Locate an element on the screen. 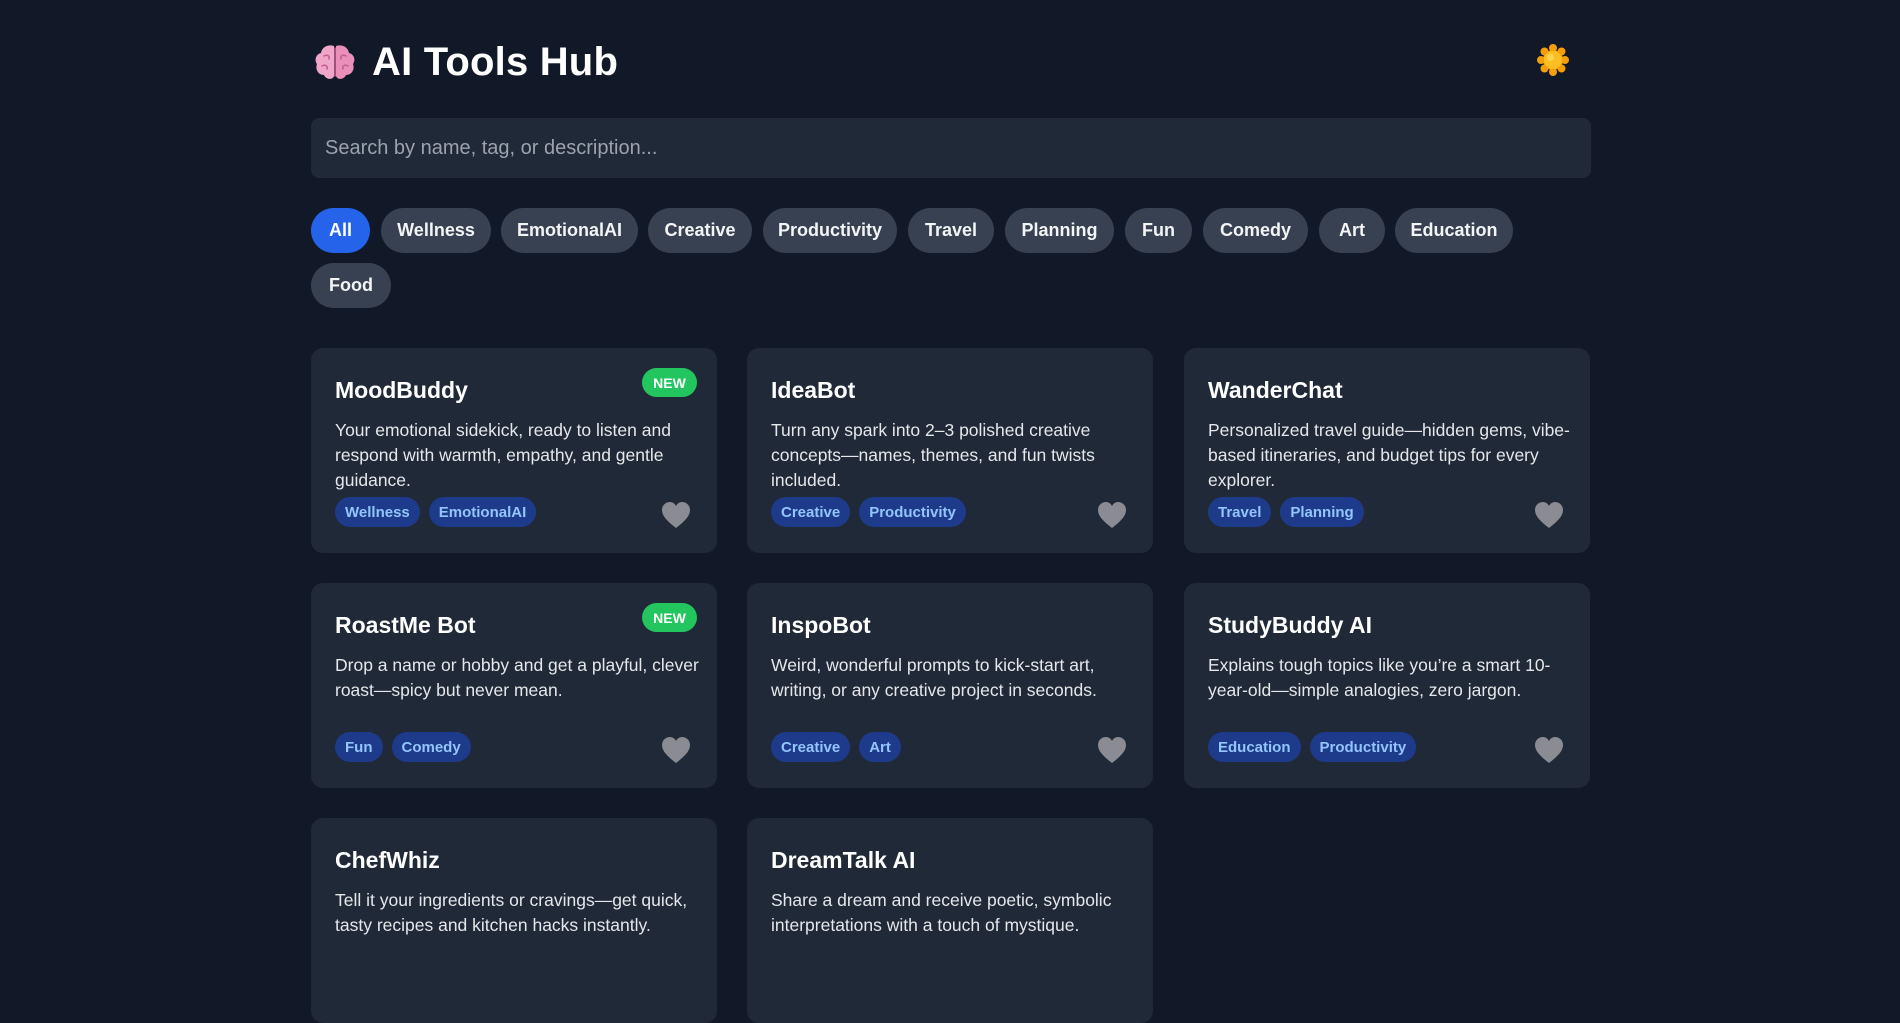 The image size is (1900, 1023). filter-chip-travel: Travel is located at coordinates (951, 230).